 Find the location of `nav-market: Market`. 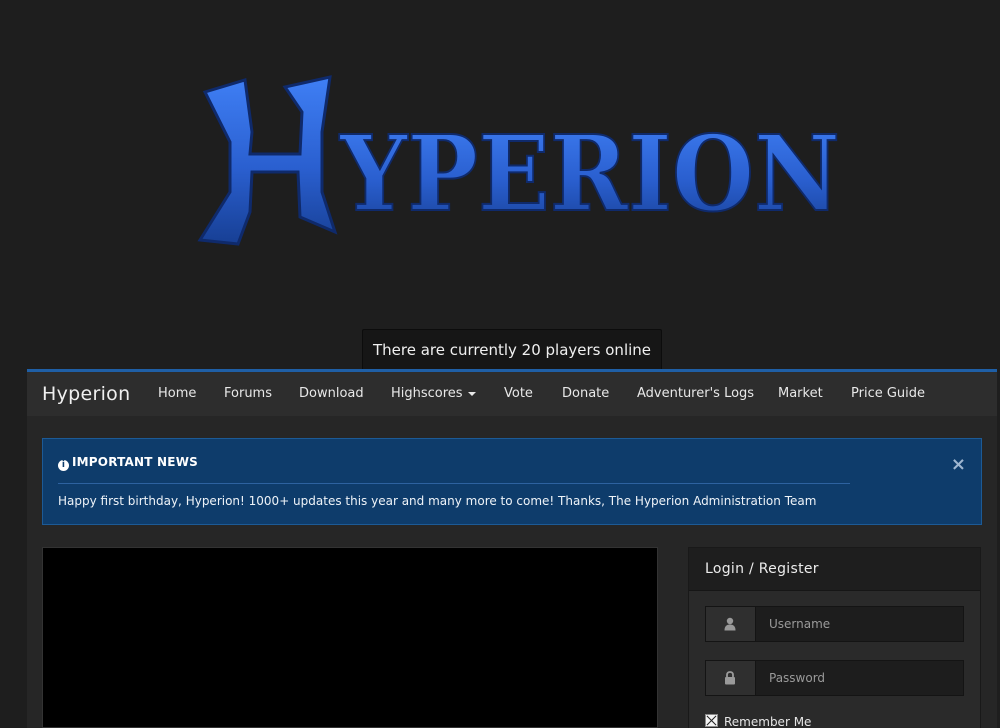

nav-market: Market is located at coordinates (800, 394).